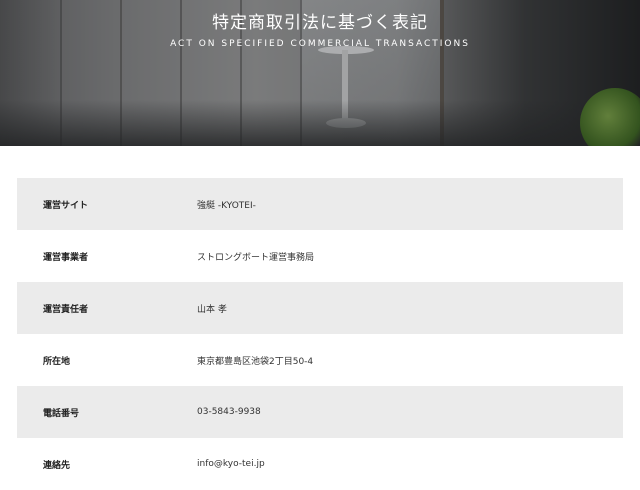 The image size is (640, 490). I want to click on row-label: 運営事業者, so click(66, 257).